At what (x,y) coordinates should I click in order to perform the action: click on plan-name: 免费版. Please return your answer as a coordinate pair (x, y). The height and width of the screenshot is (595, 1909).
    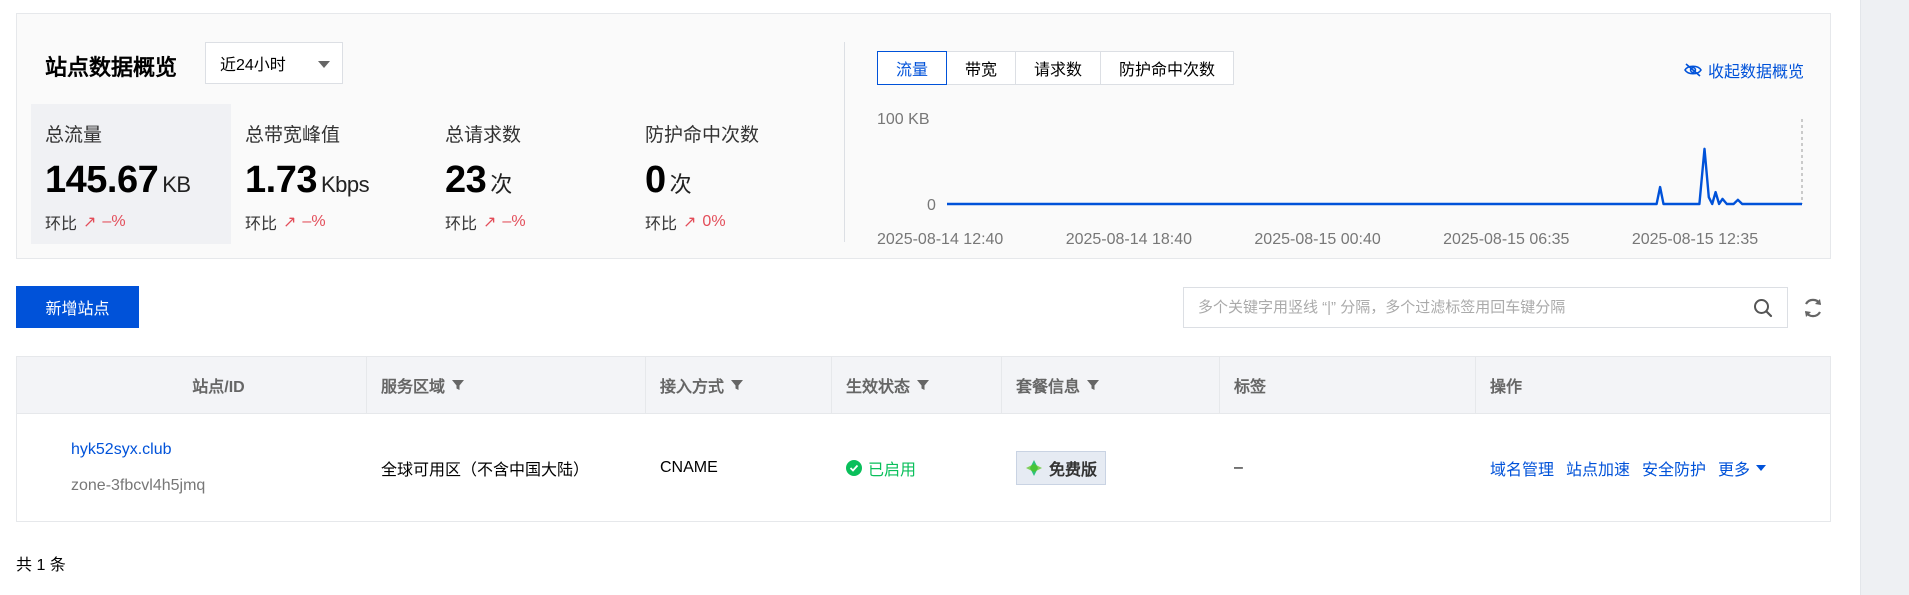
    Looking at the image, I should click on (1073, 470).